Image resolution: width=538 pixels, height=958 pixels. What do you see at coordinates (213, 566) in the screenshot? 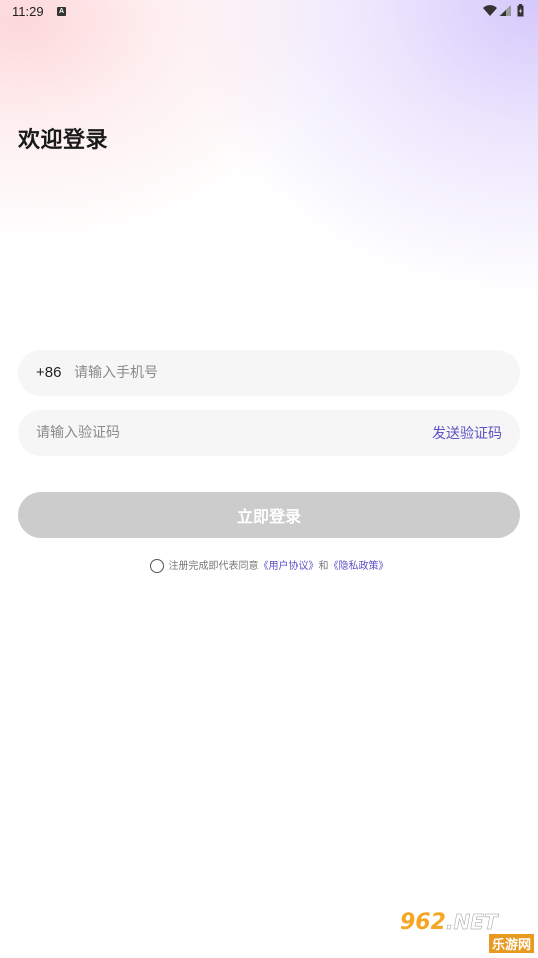
I see `agreement-text: 注册完成即代表同意` at bounding box center [213, 566].